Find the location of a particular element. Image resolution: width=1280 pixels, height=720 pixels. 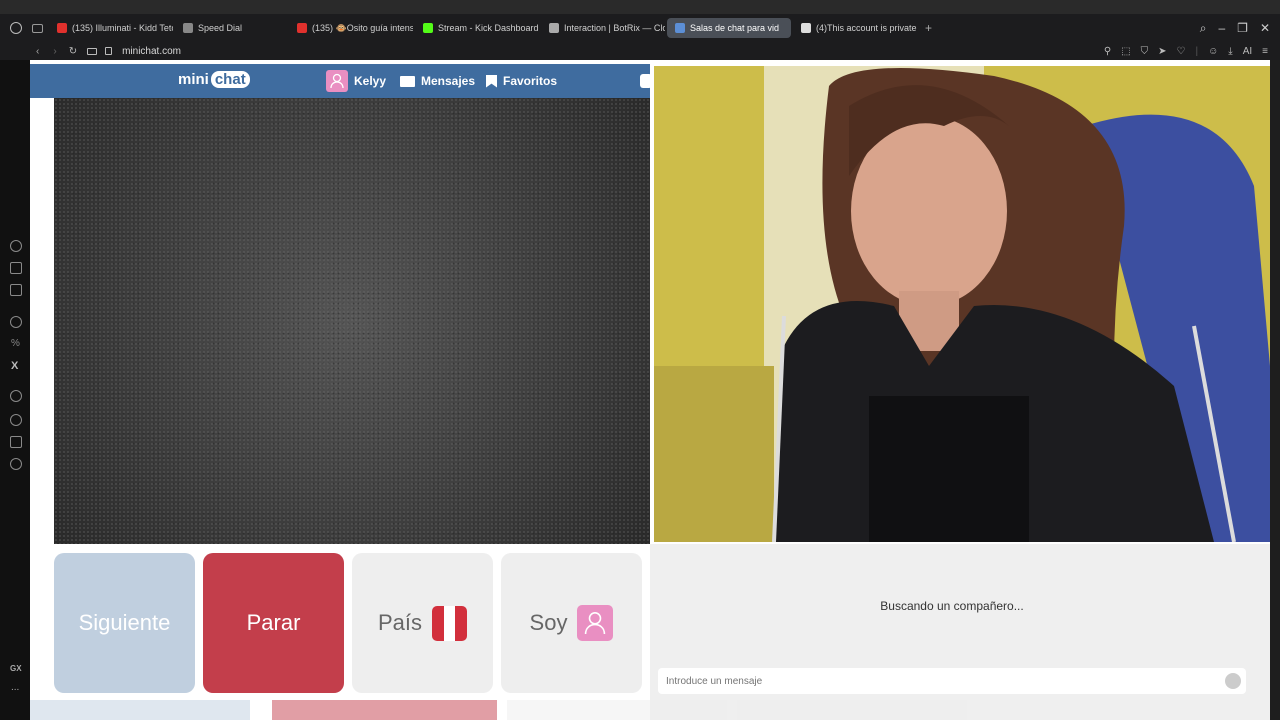

percent-icon: % is located at coordinates (15, 343).